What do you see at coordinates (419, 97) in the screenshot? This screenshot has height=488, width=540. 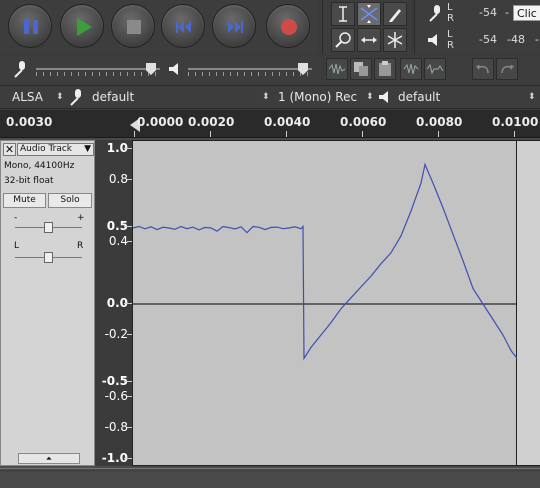 I see `playback-device-select: default` at bounding box center [419, 97].